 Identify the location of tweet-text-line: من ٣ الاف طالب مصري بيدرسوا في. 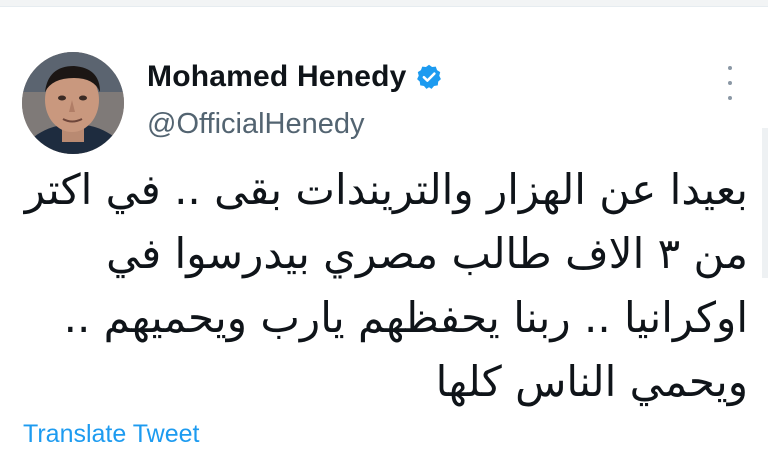
(427, 253).